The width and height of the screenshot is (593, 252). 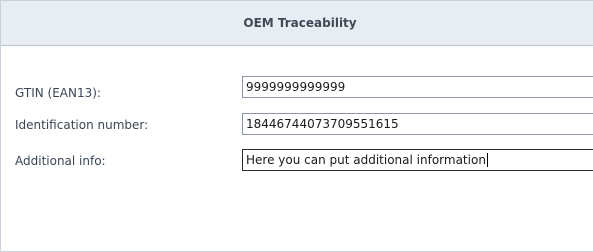 What do you see at coordinates (322, 124) in the screenshot?
I see `identification-number-input-value: 18446744073709551615` at bounding box center [322, 124].